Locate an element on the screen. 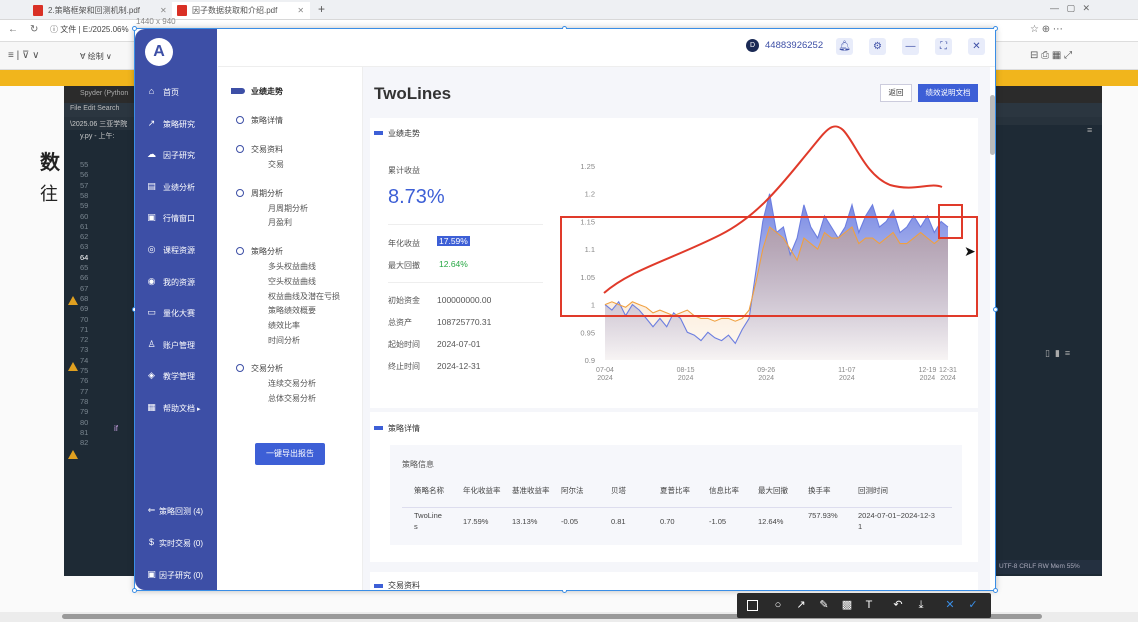 The height and width of the screenshot is (622, 1138). pane-menu-icon: ≡ is located at coordinates (1089, 130).